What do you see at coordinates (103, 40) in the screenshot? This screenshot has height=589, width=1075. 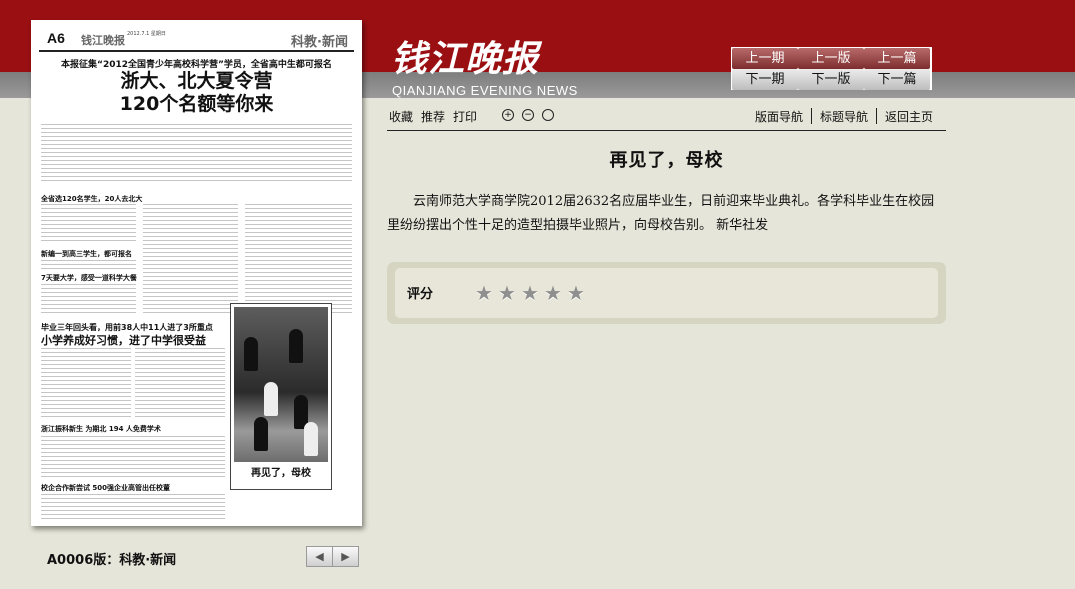 I see `newspaper-masthead-small: 钱江晚报` at bounding box center [103, 40].